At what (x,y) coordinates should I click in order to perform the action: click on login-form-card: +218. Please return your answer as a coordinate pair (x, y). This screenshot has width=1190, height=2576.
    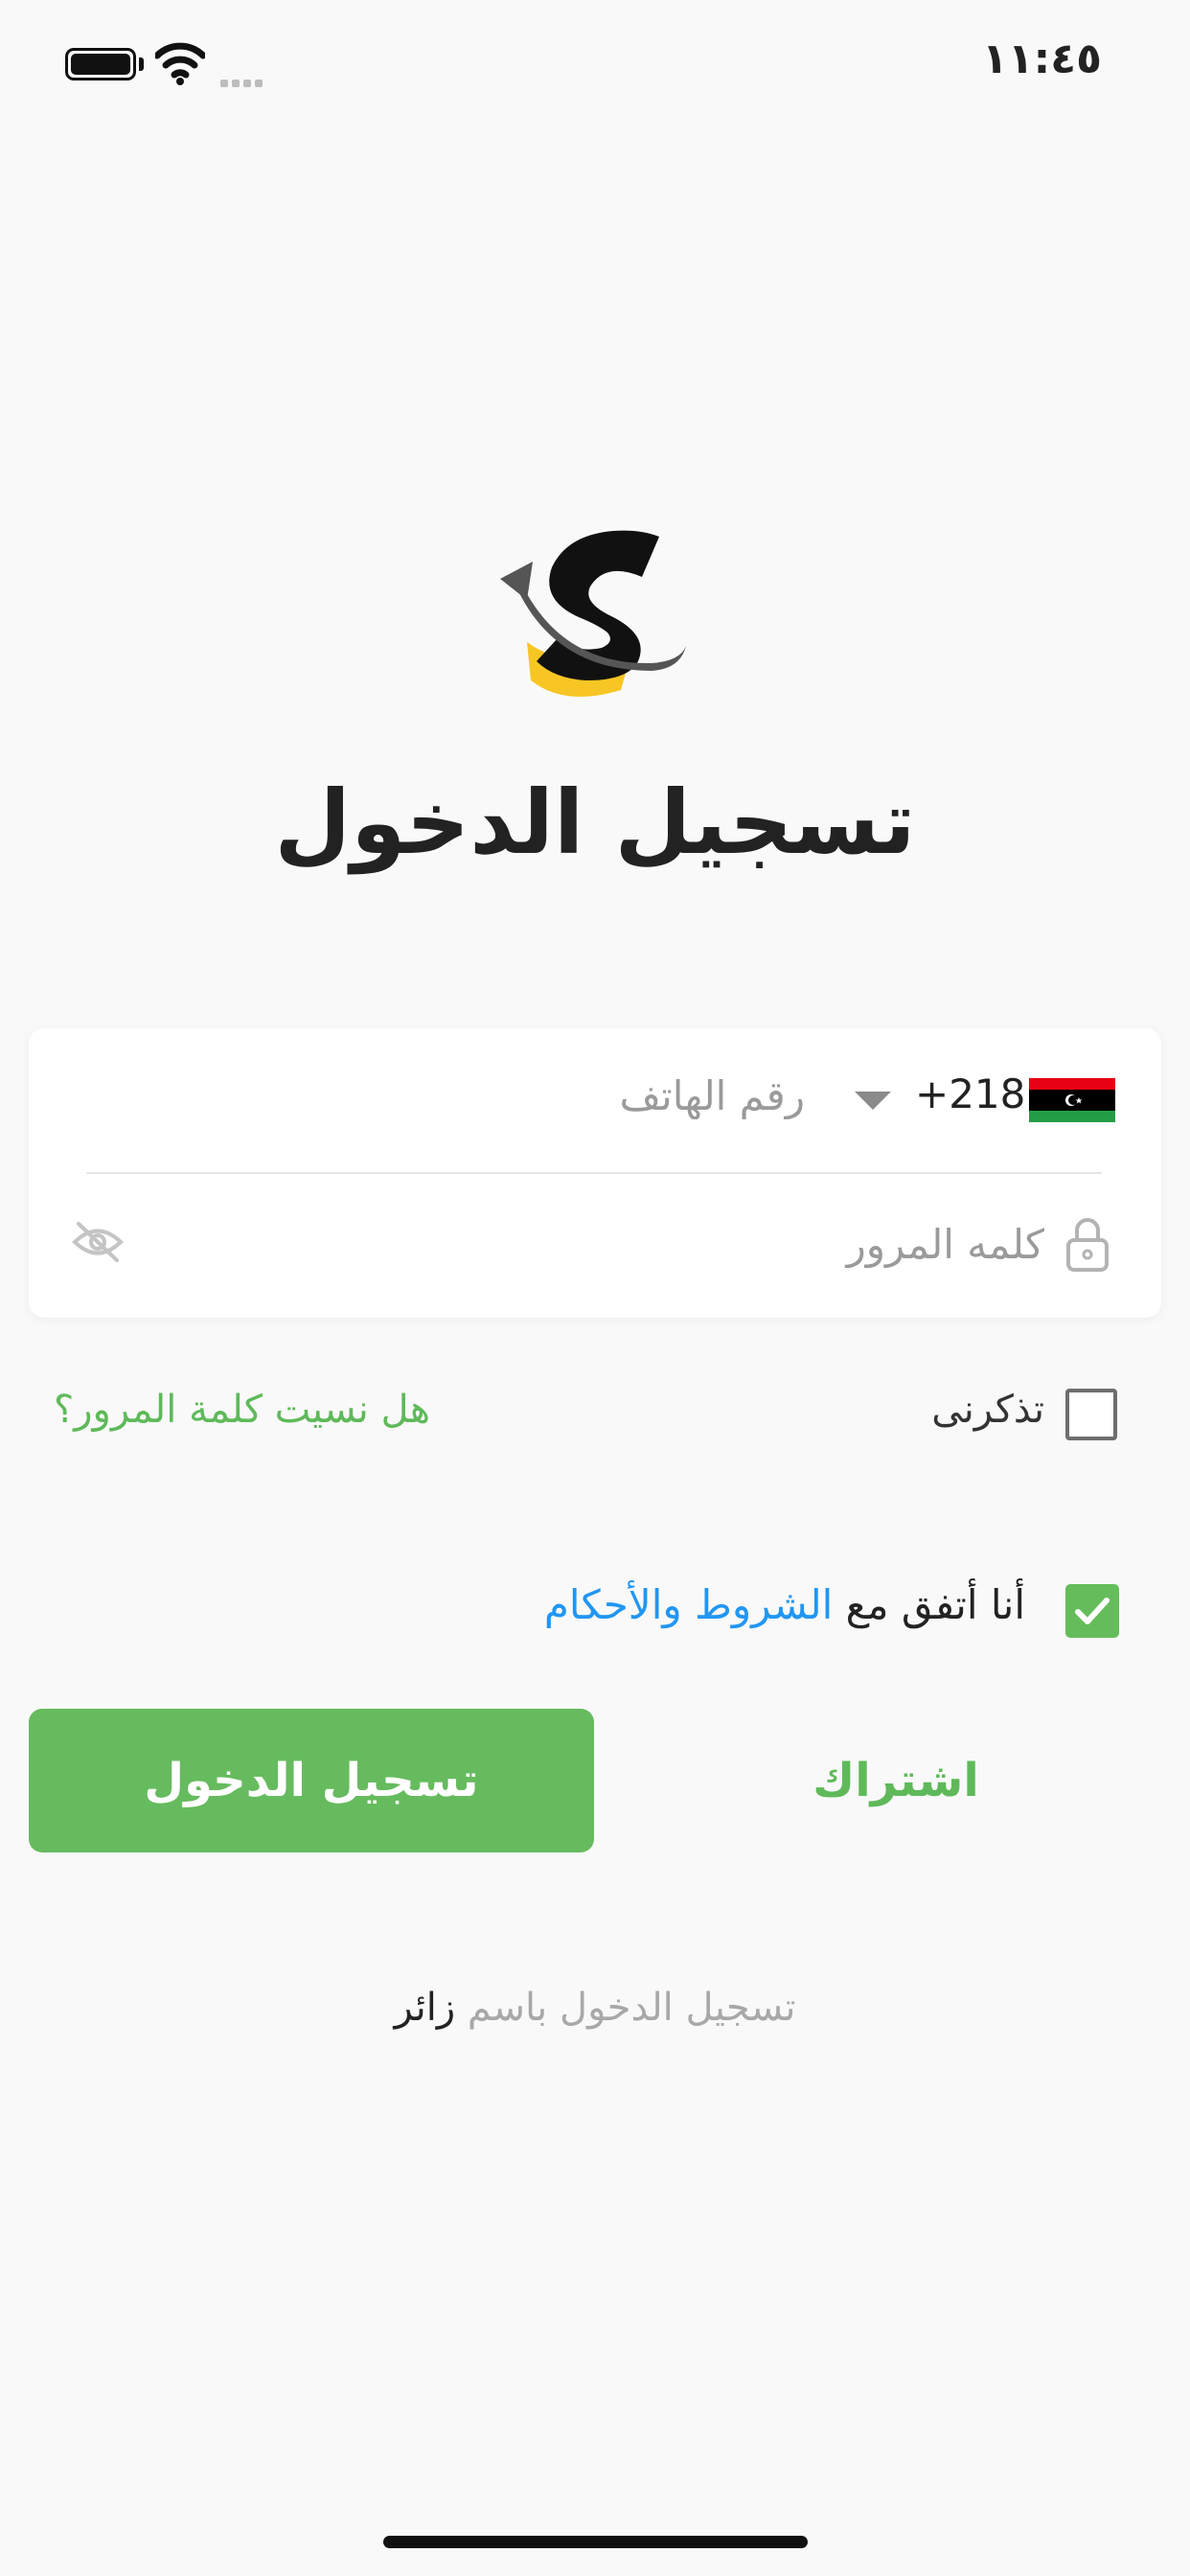
    Looking at the image, I should click on (595, 1173).